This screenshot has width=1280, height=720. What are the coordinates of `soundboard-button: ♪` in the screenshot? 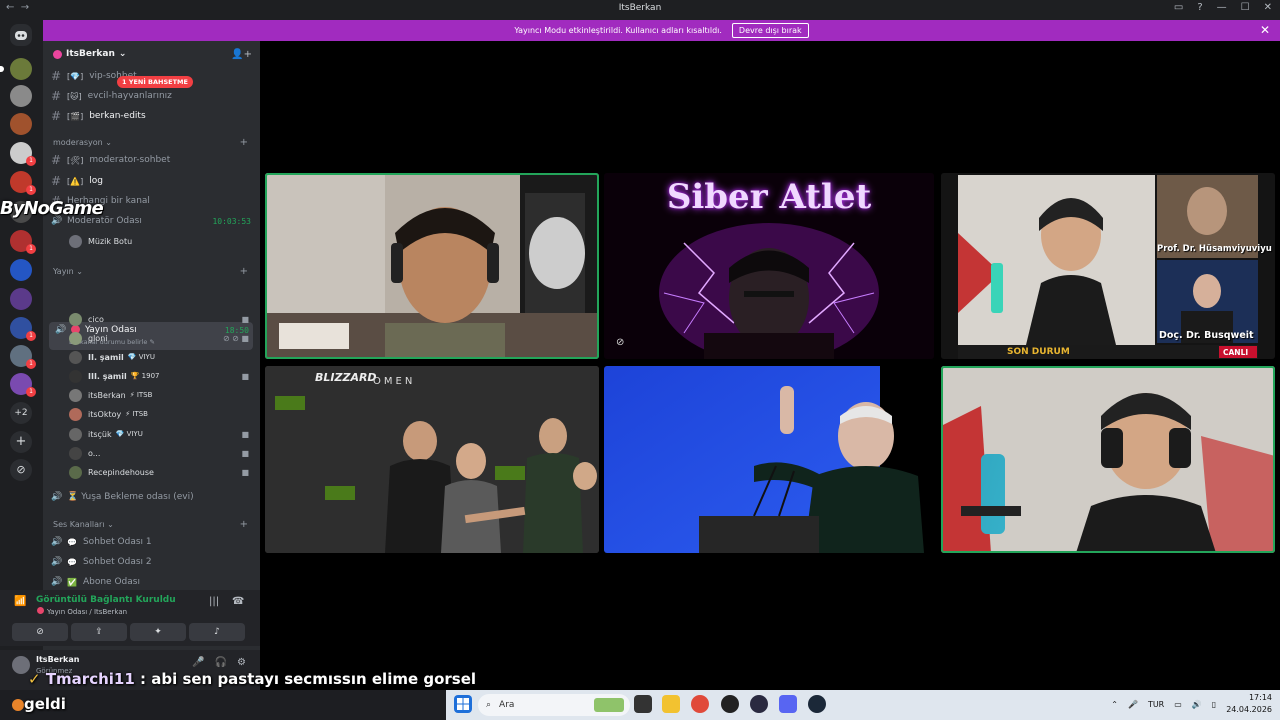 It's located at (217, 632).